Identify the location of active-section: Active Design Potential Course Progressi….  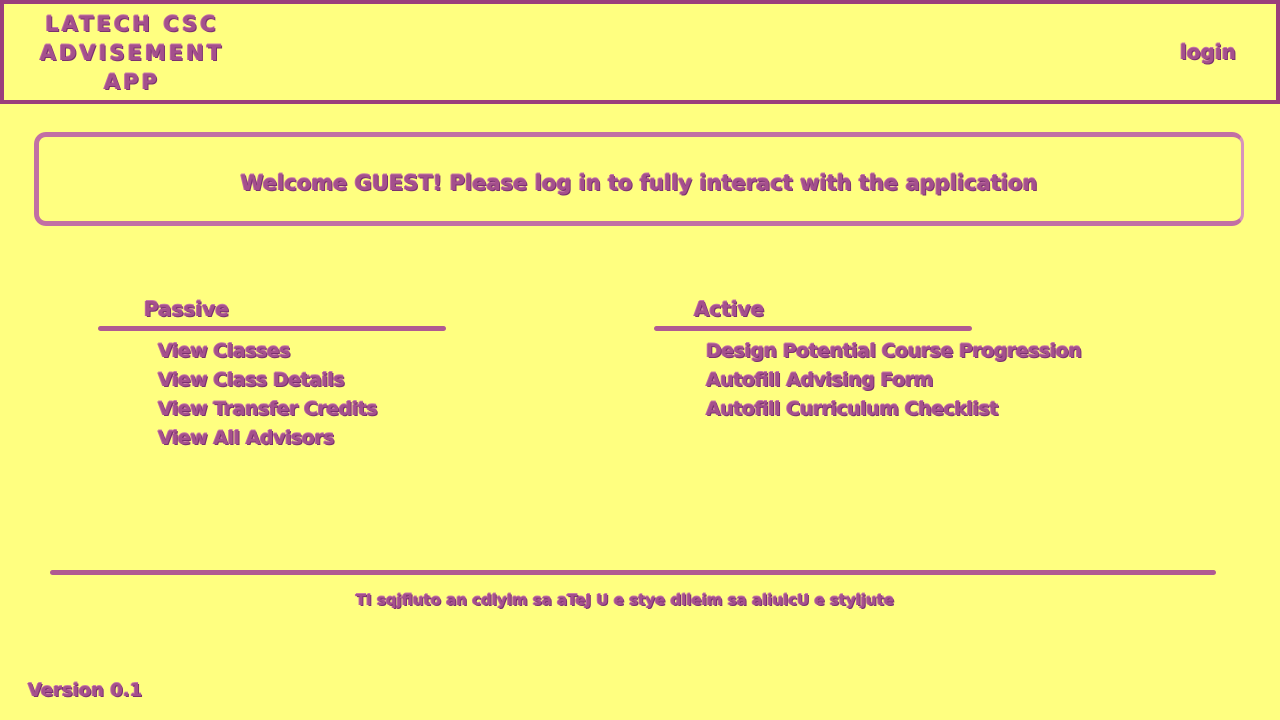
(868, 360).